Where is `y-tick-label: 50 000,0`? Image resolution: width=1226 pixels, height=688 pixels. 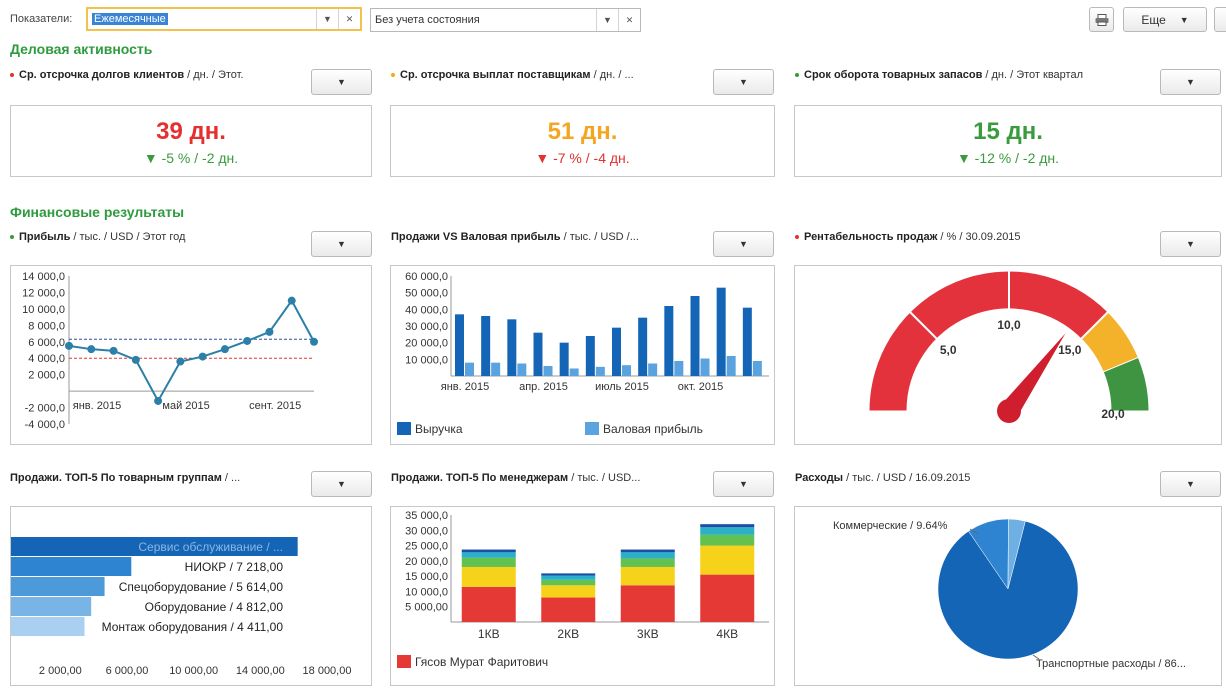
y-tick-label: 50 000,0 is located at coordinates (426, 294).